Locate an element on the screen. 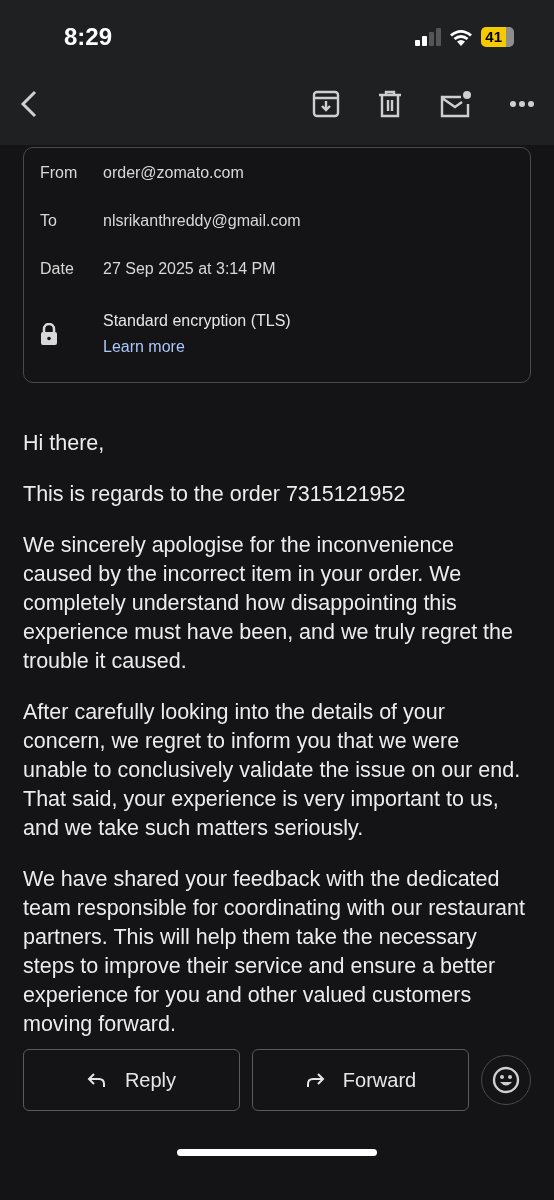 The width and height of the screenshot is (554, 1200). signal-icon is located at coordinates (428, 37).